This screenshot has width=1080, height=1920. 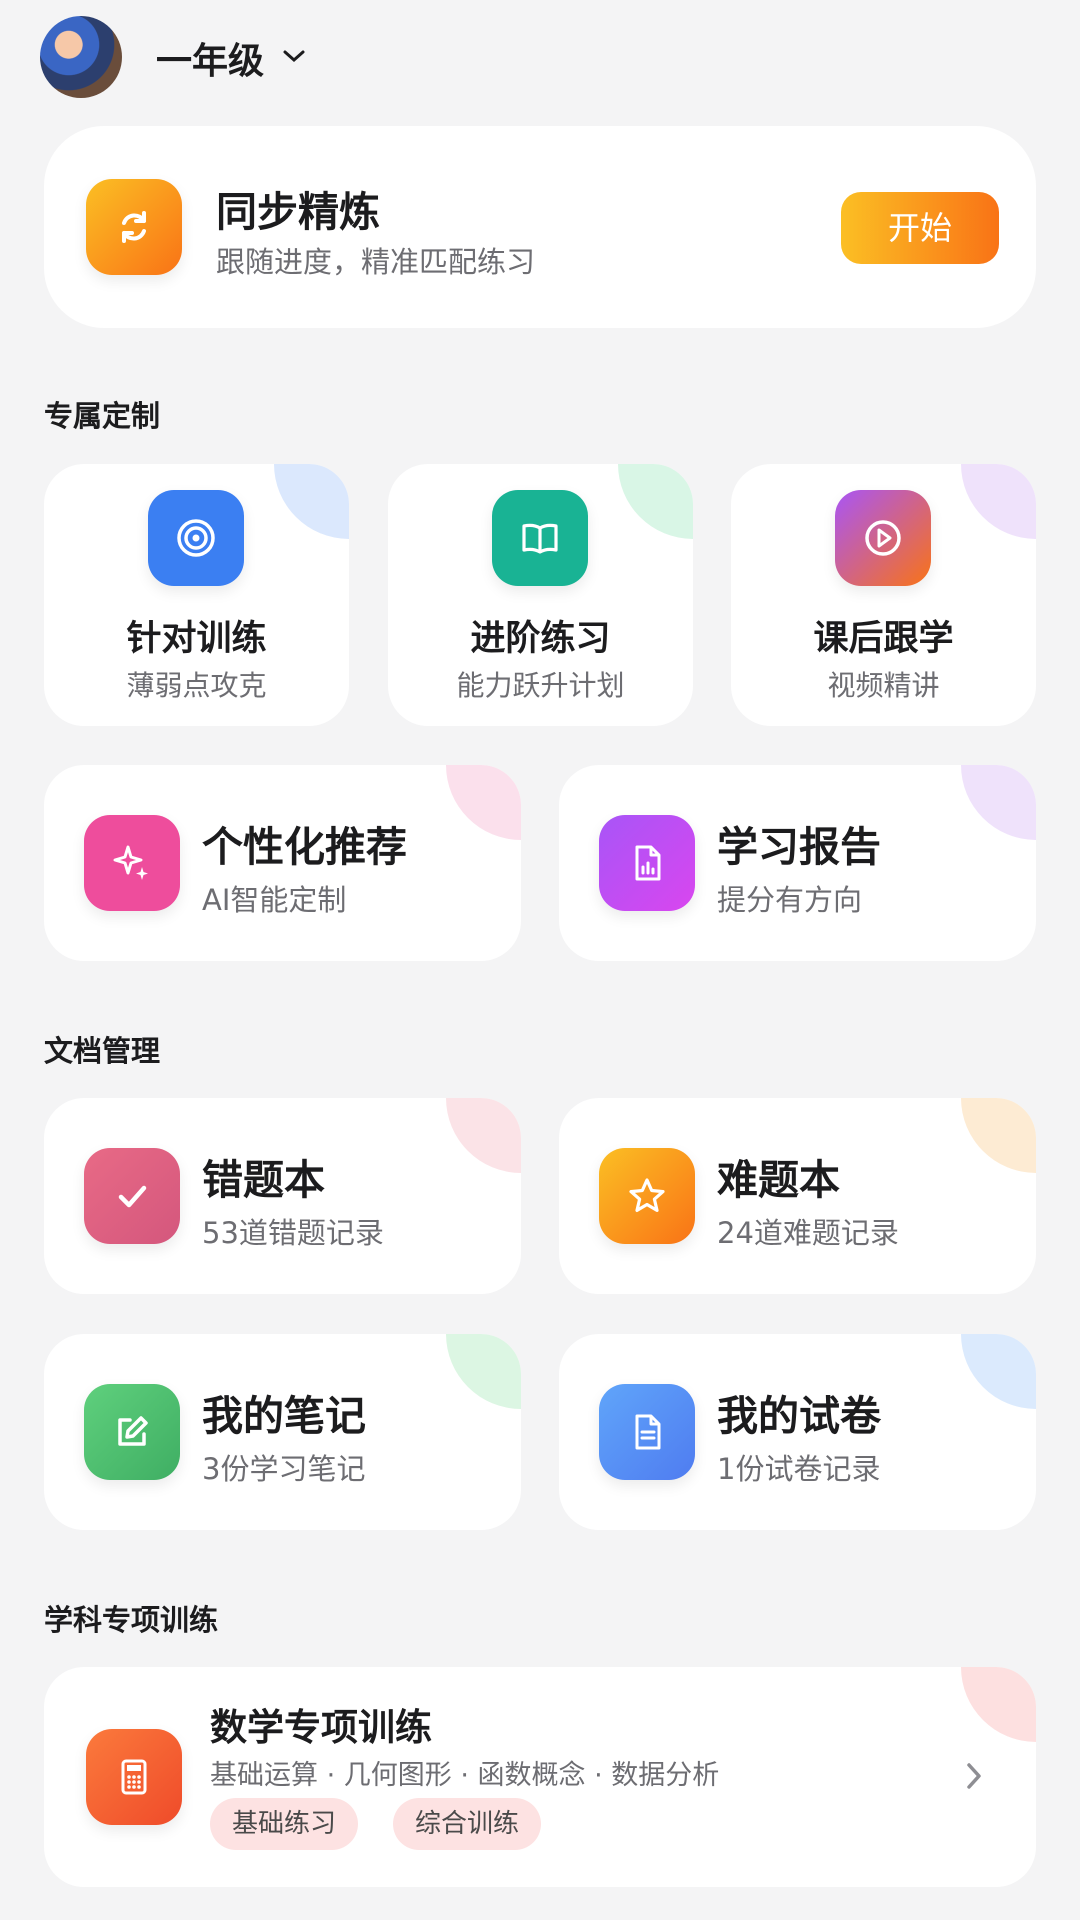 What do you see at coordinates (647, 1196) in the screenshot?
I see `star-icon` at bounding box center [647, 1196].